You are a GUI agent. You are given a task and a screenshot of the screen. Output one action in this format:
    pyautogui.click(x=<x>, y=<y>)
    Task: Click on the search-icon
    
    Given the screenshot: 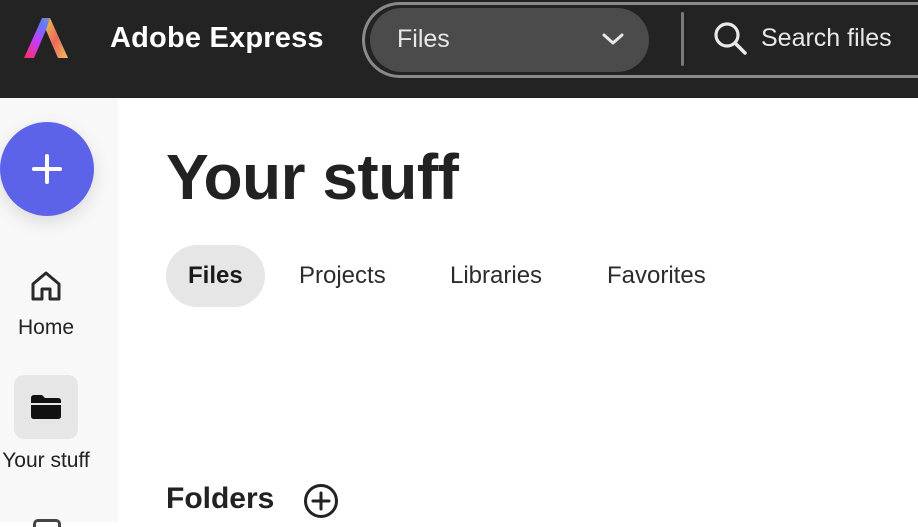 What is the action you would take?
    pyautogui.click(x=730, y=38)
    